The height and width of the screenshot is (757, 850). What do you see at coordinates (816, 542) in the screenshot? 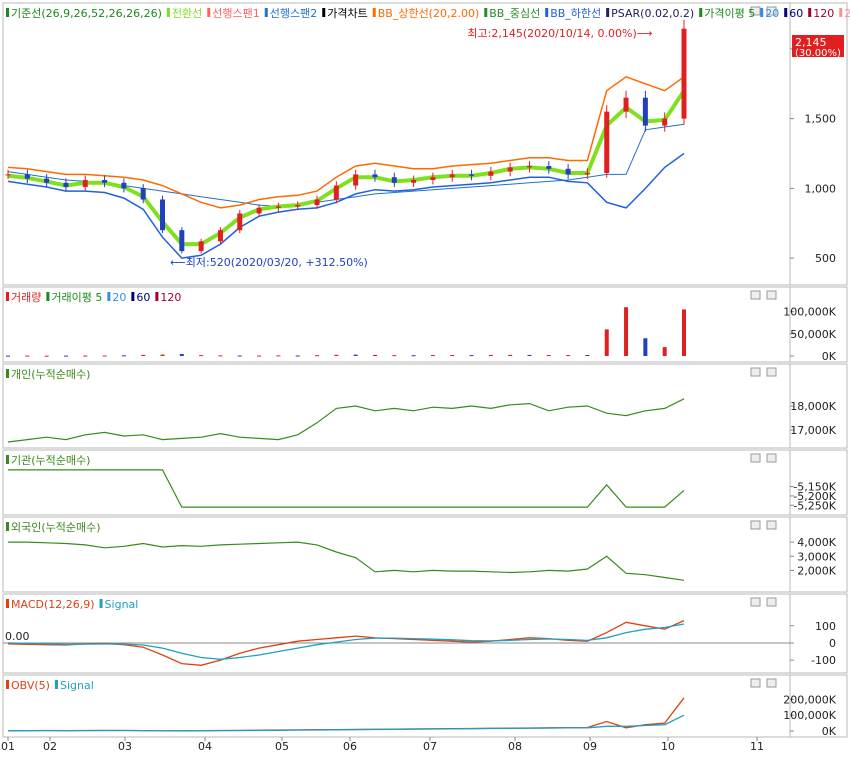
I see `y-tick-label: 4,000K` at bounding box center [816, 542].